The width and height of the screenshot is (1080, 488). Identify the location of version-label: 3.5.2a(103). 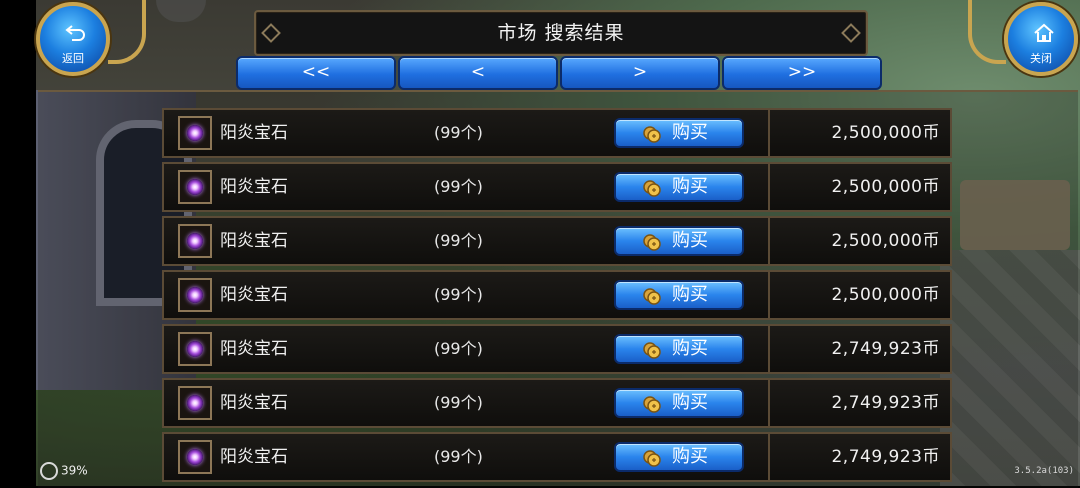
(1044, 471).